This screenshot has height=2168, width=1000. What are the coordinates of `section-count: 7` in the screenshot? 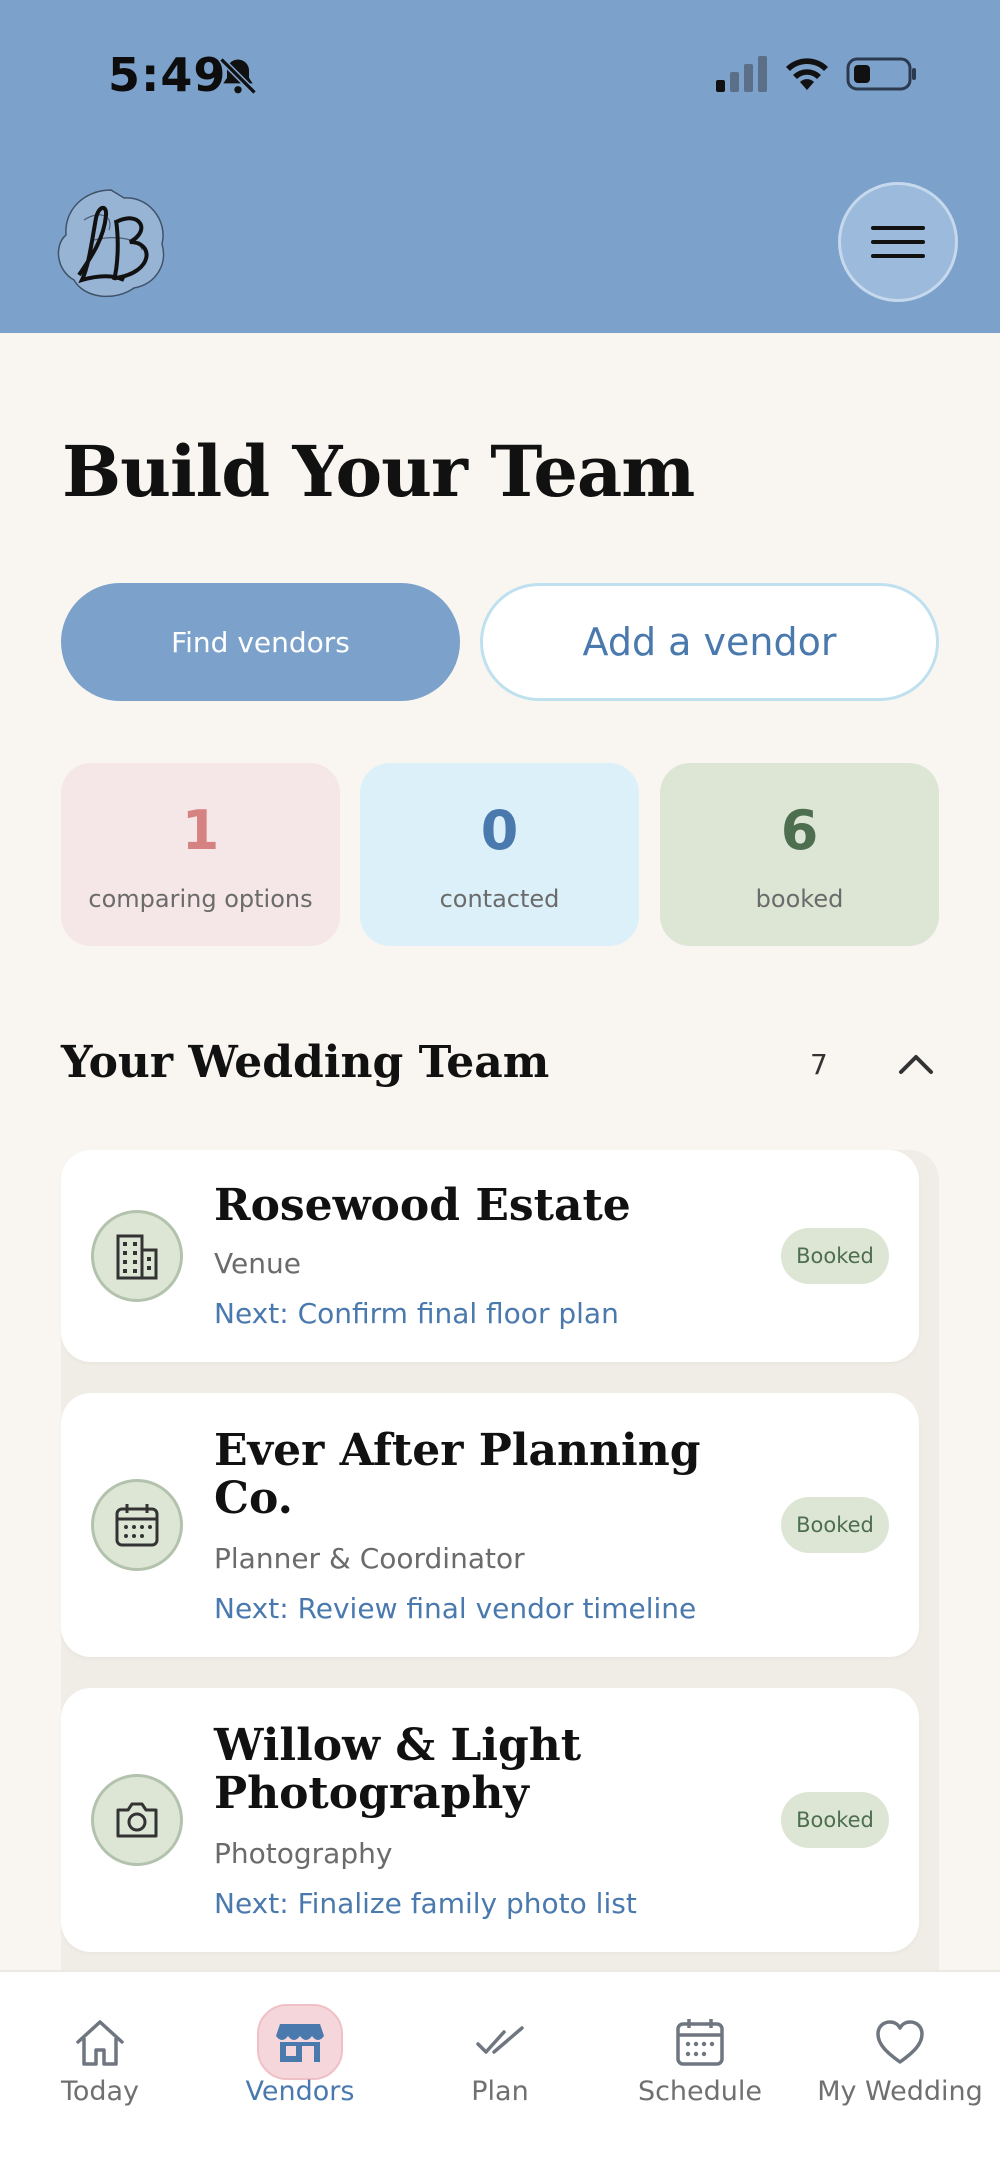 It's located at (819, 1064).